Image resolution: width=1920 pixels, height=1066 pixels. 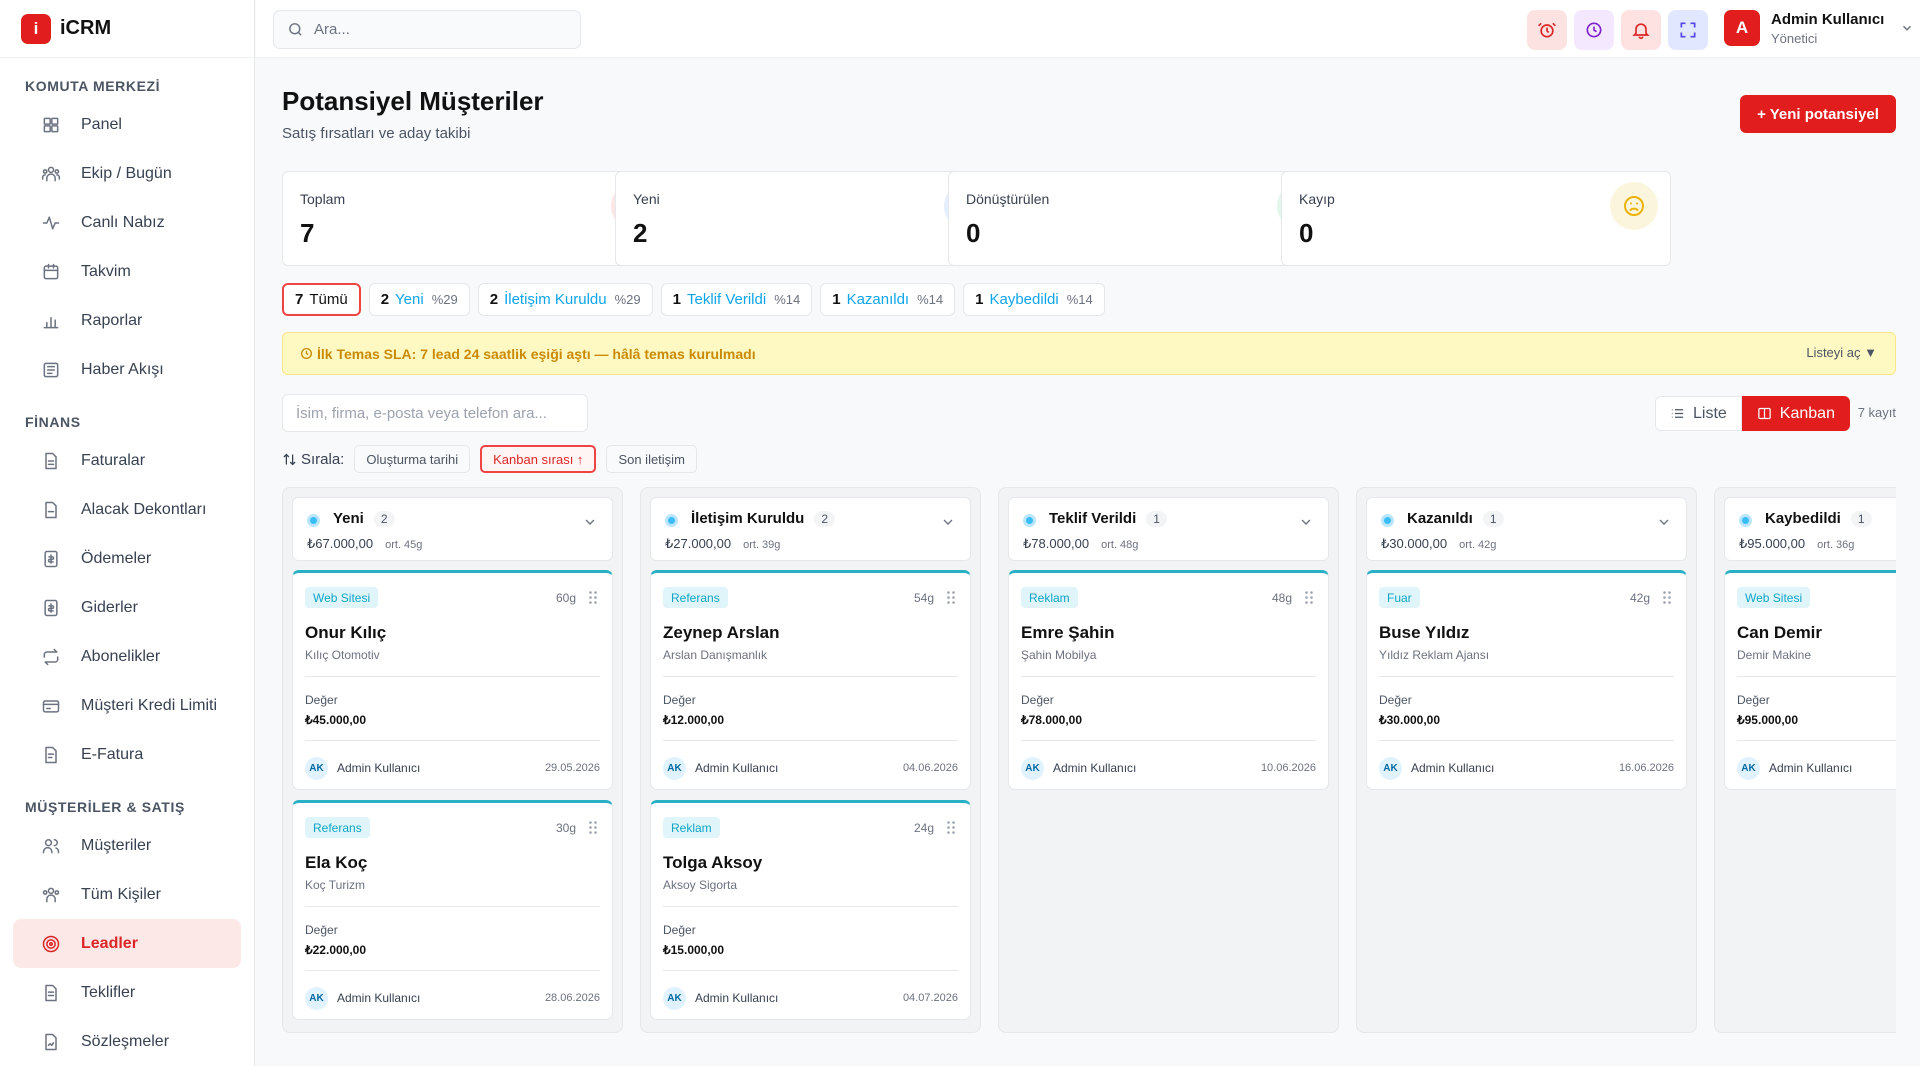 What do you see at coordinates (127, 124) in the screenshot?
I see `sidebar-item-panel: Panel` at bounding box center [127, 124].